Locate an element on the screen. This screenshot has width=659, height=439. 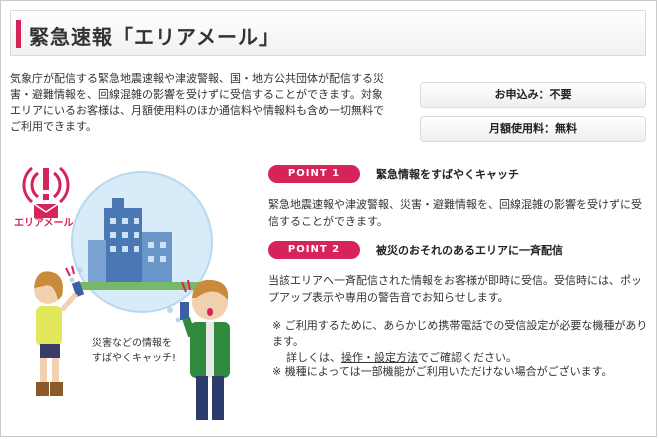
point-1-badge: POINT 1 is located at coordinates (314, 174).